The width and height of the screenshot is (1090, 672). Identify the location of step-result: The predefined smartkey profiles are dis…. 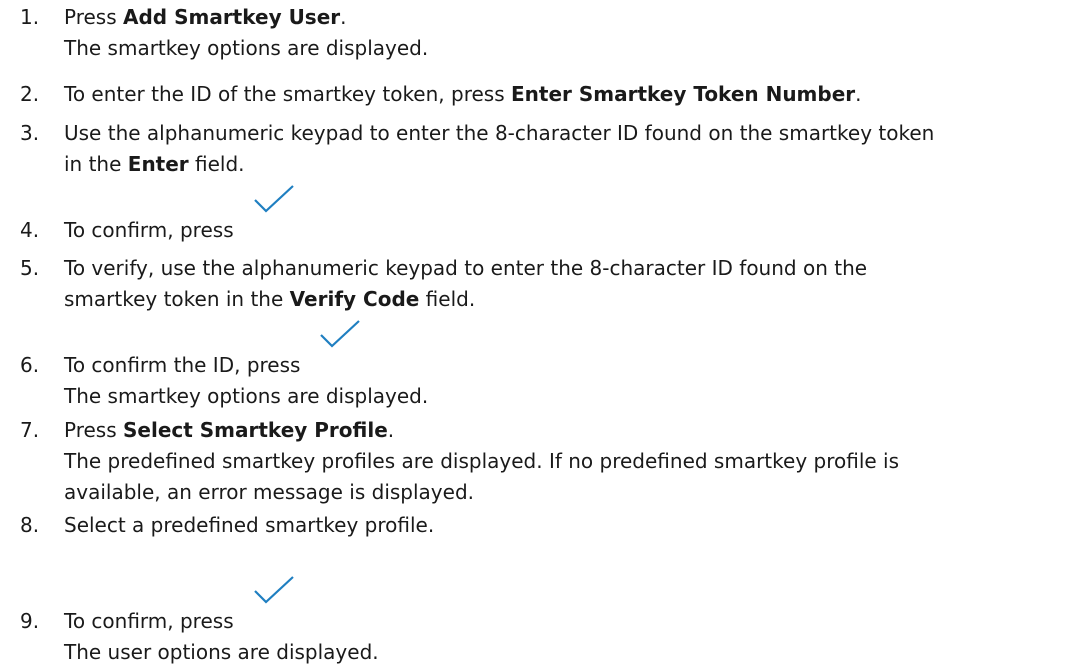
(482, 461).